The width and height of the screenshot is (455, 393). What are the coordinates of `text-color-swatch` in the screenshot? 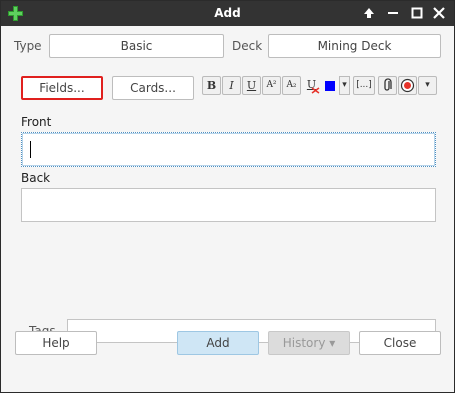 It's located at (330, 86).